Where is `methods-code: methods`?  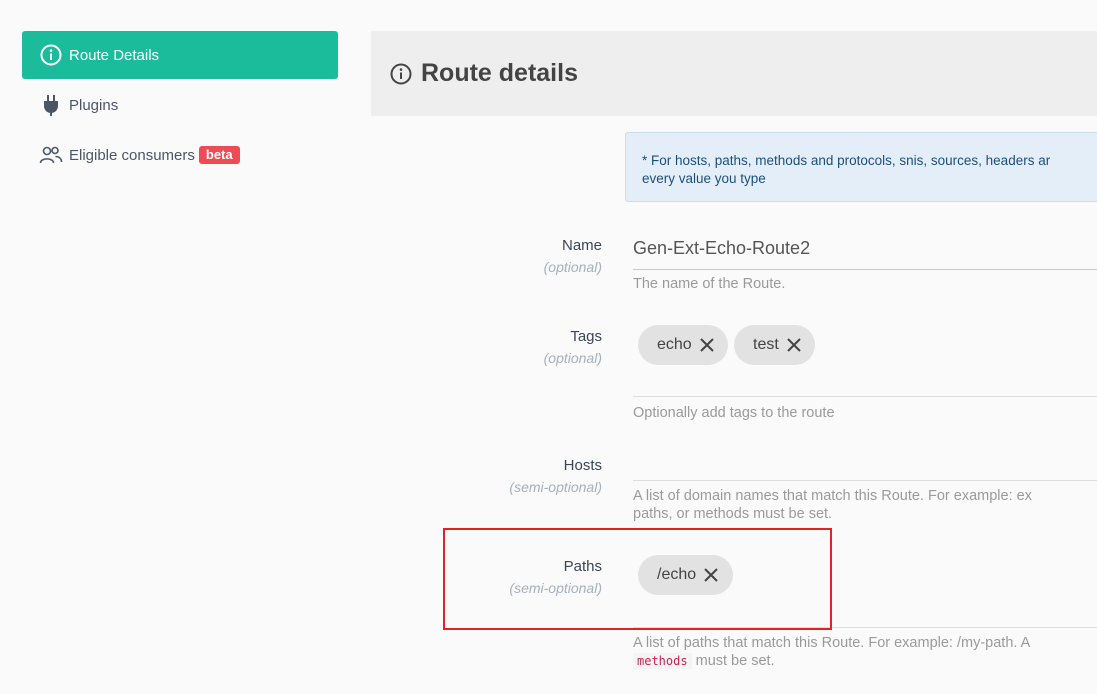
methods-code: methods is located at coordinates (662, 661).